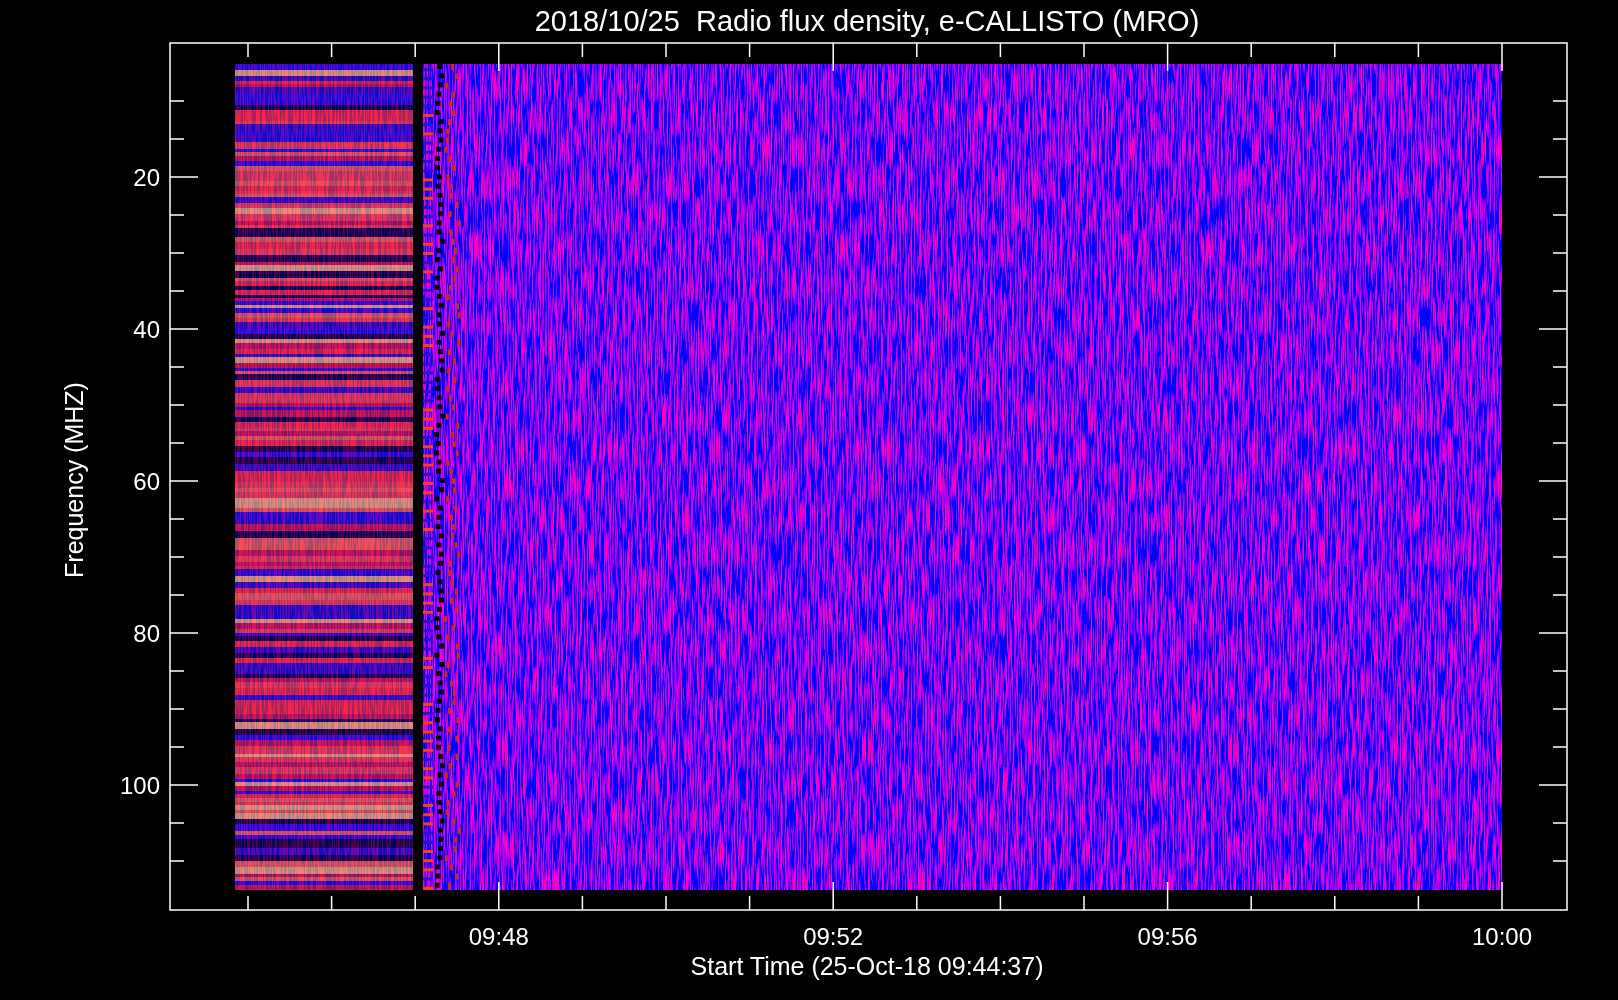 This screenshot has height=1000, width=1618. Describe the element at coordinates (833, 936) in the screenshot. I see `tick-label: 09:52` at that location.